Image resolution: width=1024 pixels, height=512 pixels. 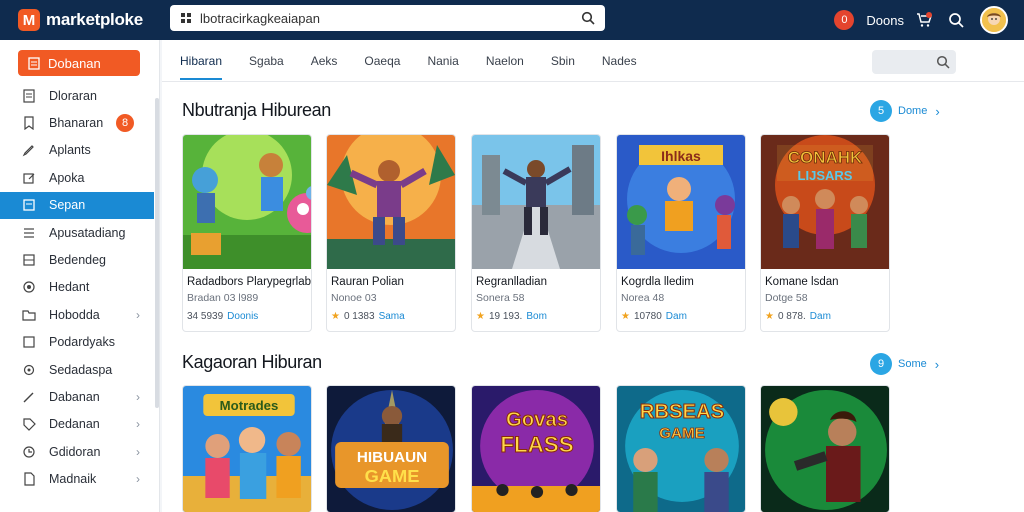 What do you see at coordinates (252, 362) in the screenshot?
I see `section-title: Kagaoran Hiburan` at bounding box center [252, 362].